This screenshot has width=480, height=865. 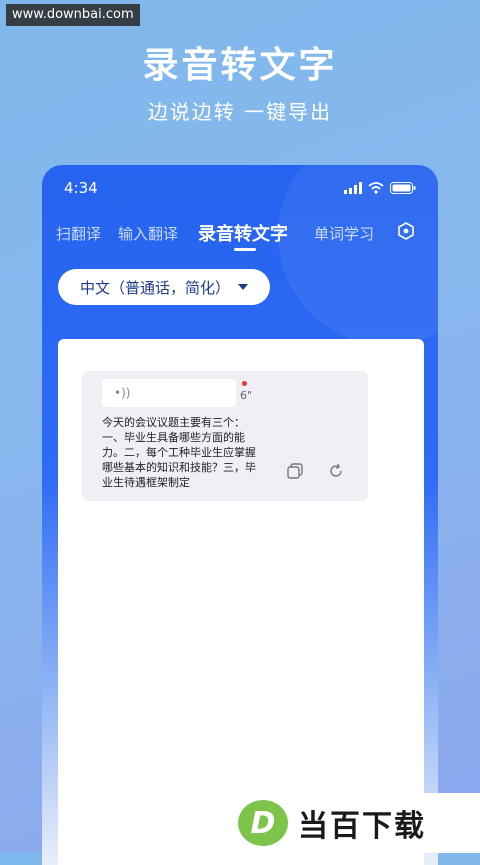 I want to click on refresh-icon, so click(x=336, y=471).